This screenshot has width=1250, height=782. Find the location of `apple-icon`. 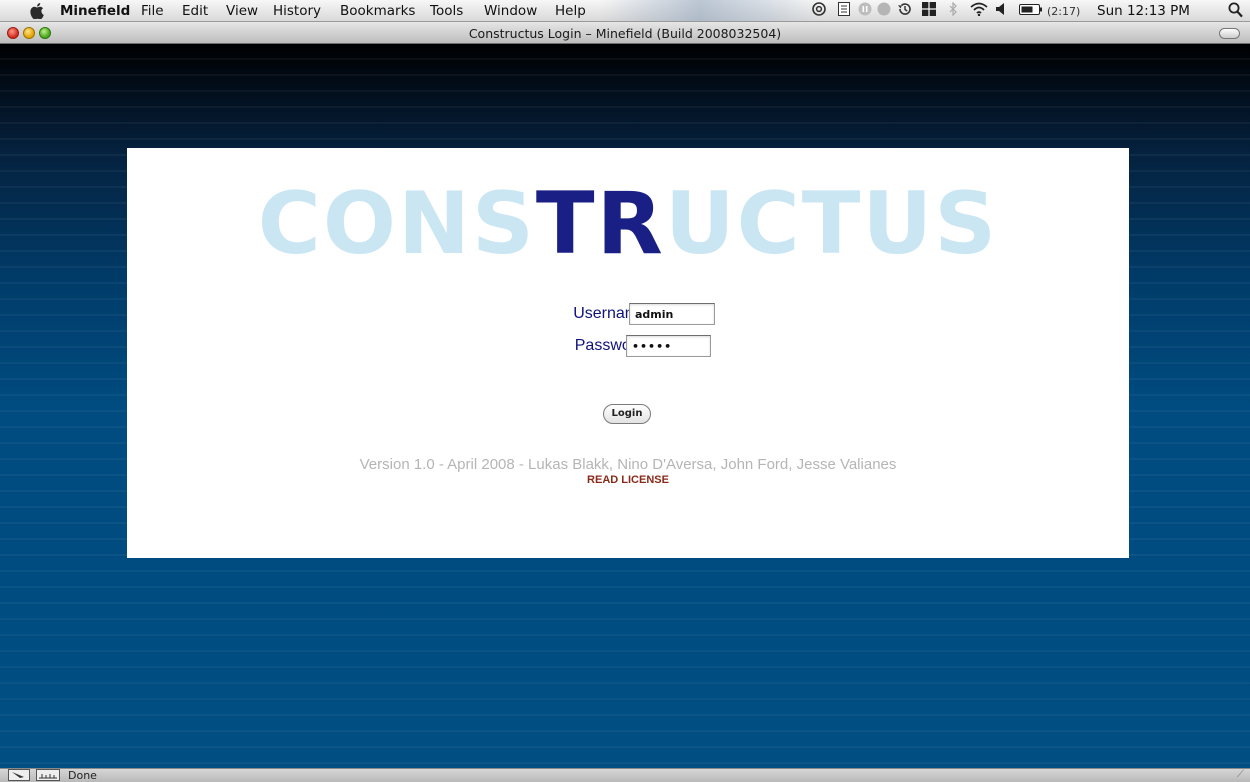

apple-icon is located at coordinates (37, 13).